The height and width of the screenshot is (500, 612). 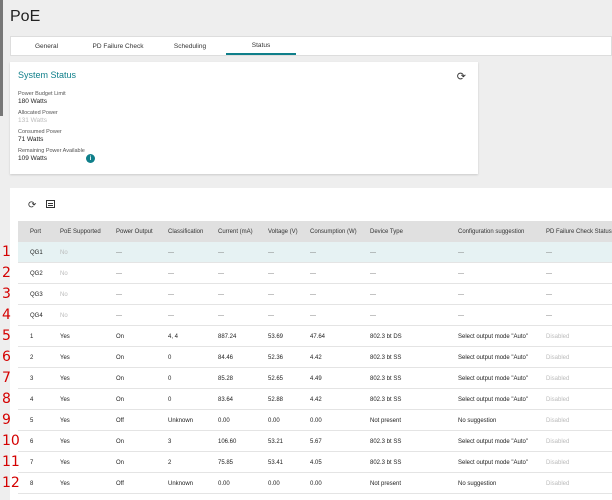 What do you see at coordinates (173, 336) in the screenshot?
I see `cell-classification: 4, 4` at bounding box center [173, 336].